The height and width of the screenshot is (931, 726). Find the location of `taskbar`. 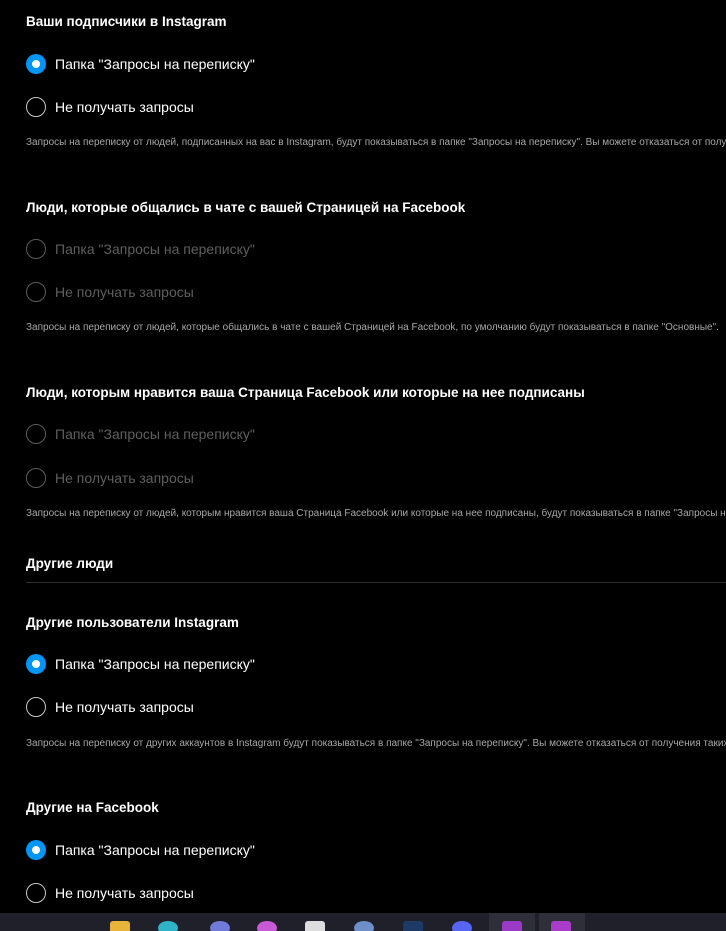

taskbar is located at coordinates (363, 922).